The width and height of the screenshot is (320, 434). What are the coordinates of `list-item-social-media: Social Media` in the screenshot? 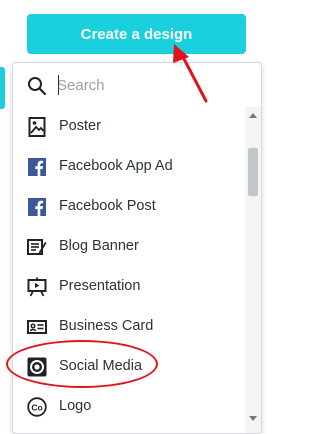 It's located at (129, 367).